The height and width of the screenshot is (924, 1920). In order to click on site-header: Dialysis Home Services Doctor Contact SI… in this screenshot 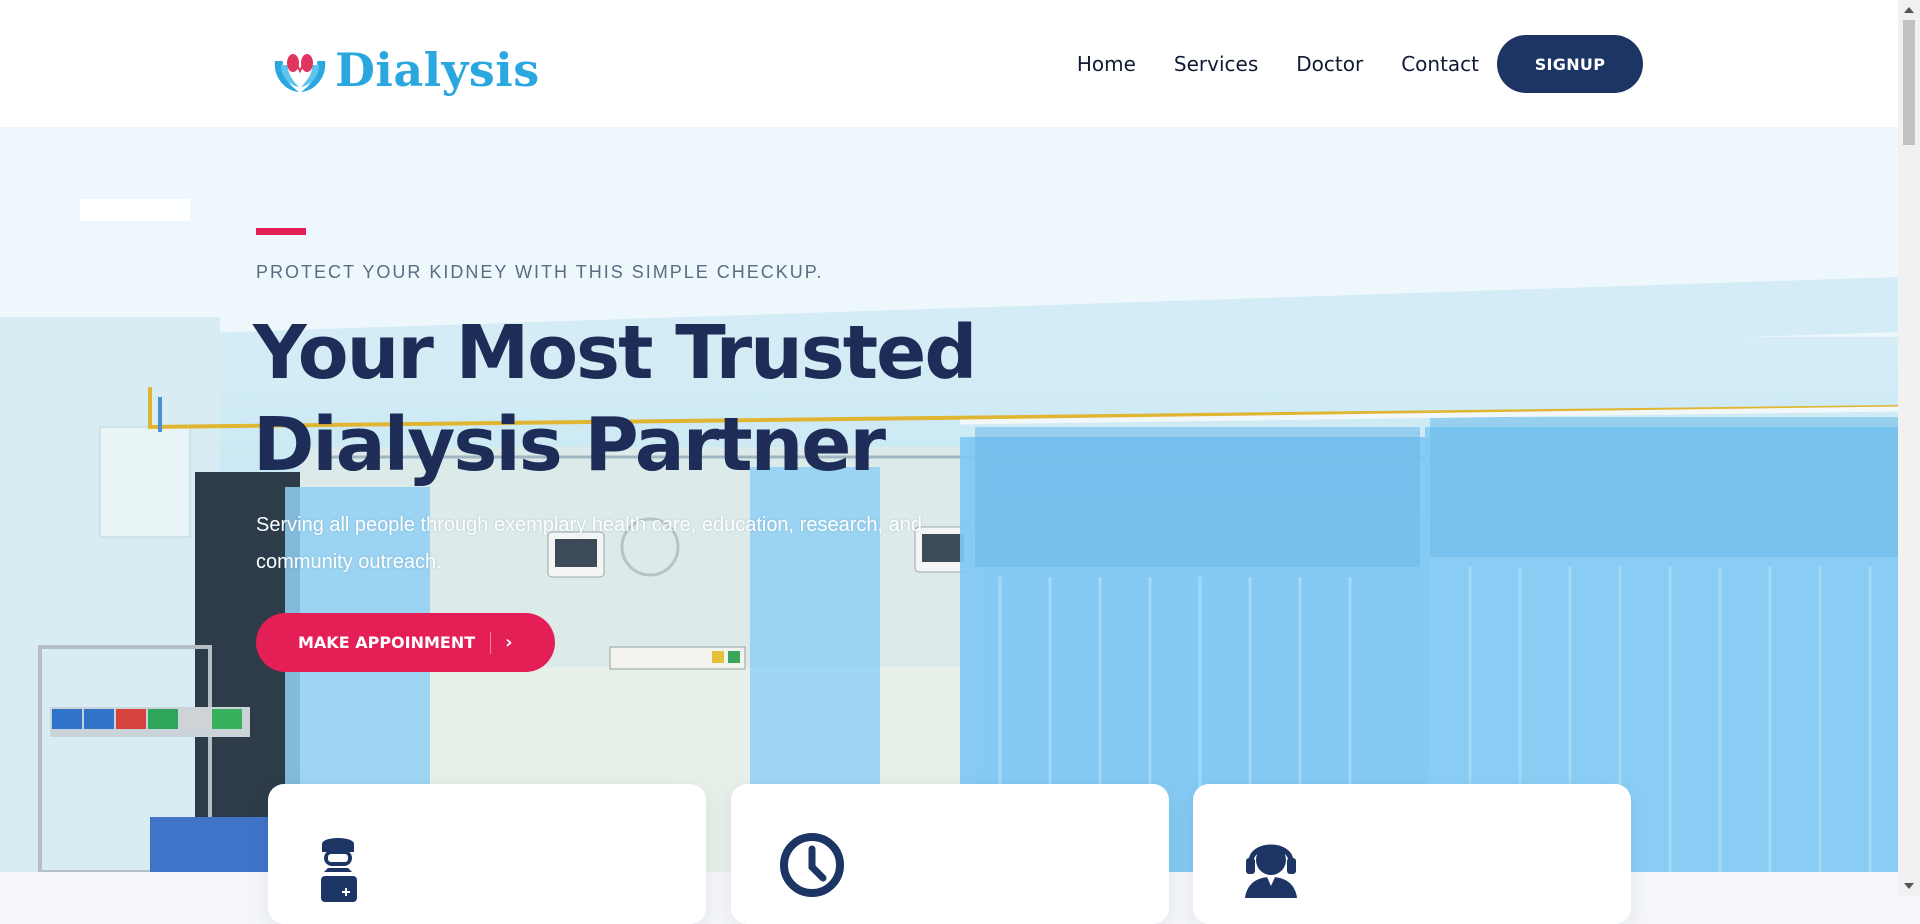, I will do `click(949, 63)`.